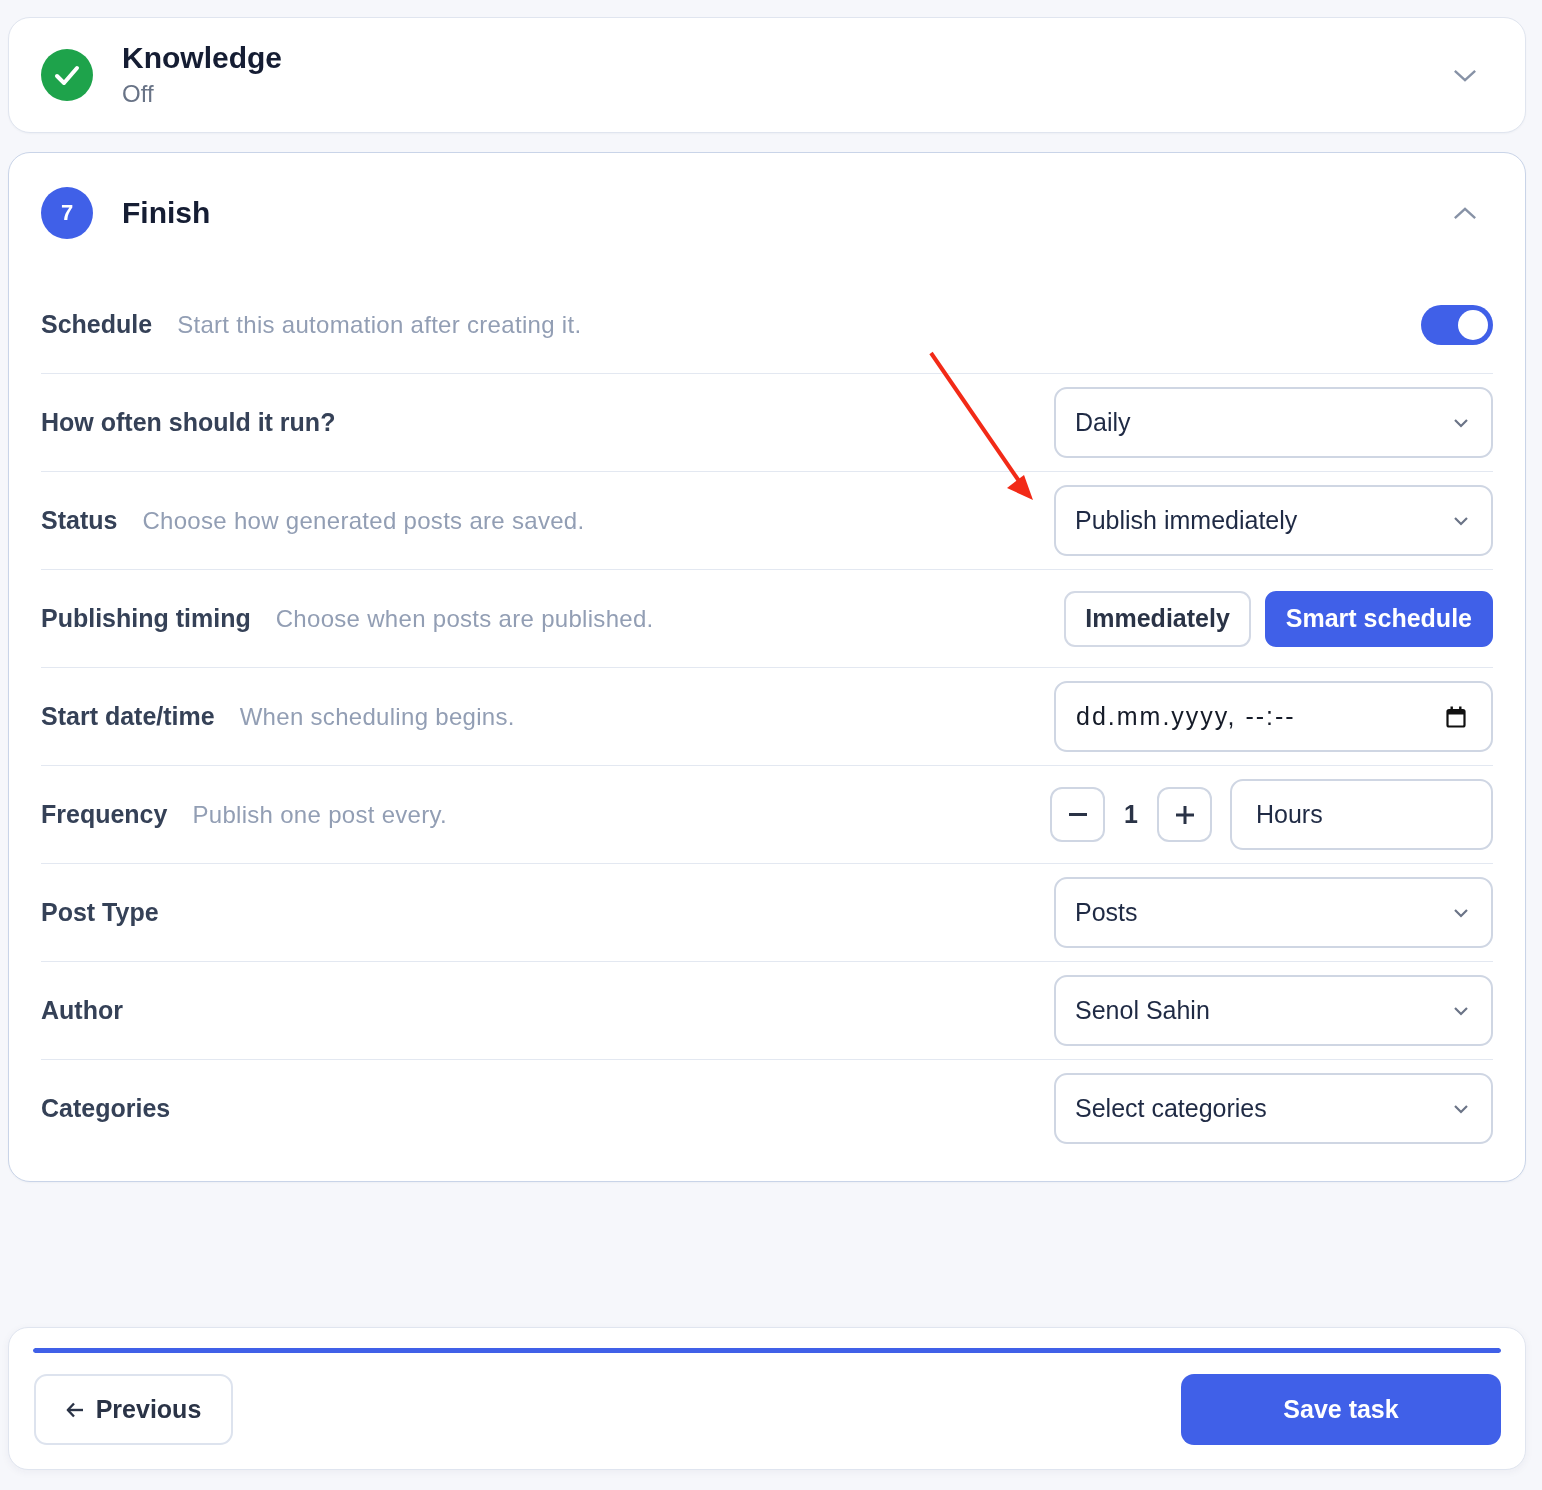 Image resolution: width=1542 pixels, height=1490 pixels. I want to click on step-number: 7, so click(67, 213).